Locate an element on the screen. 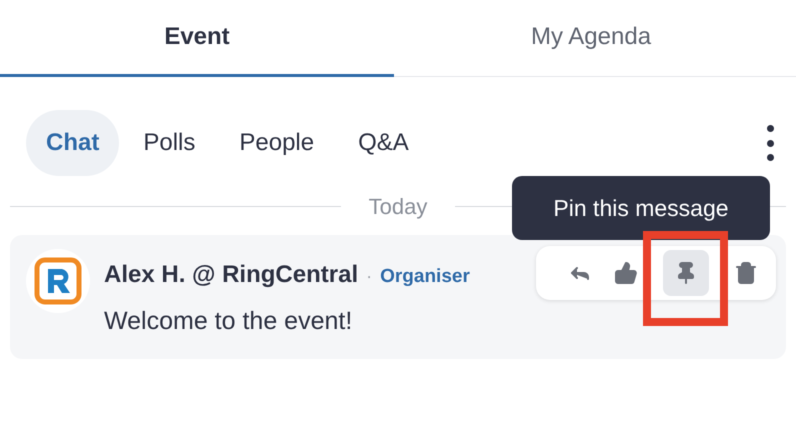  tab: Event is located at coordinates (197, 38).